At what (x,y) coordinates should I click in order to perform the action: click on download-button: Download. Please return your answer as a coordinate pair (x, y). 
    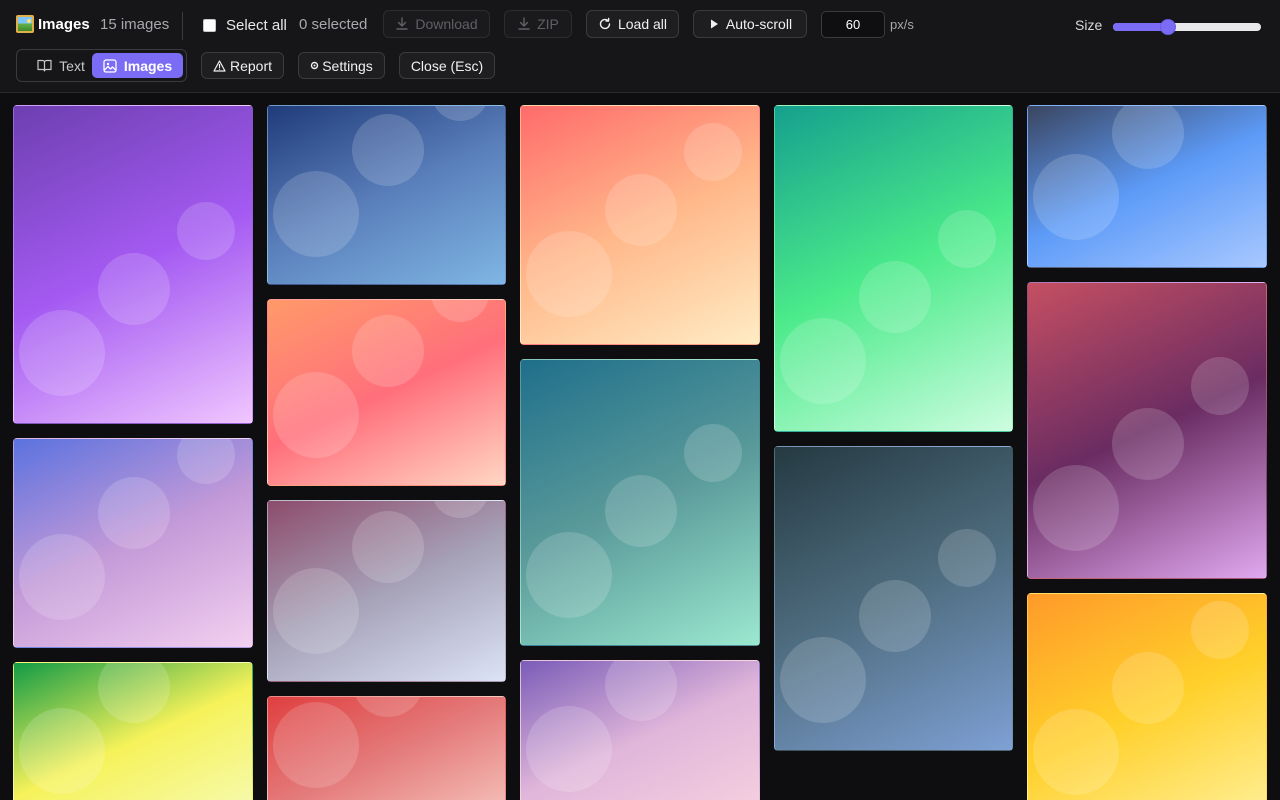
    Looking at the image, I should click on (436, 24).